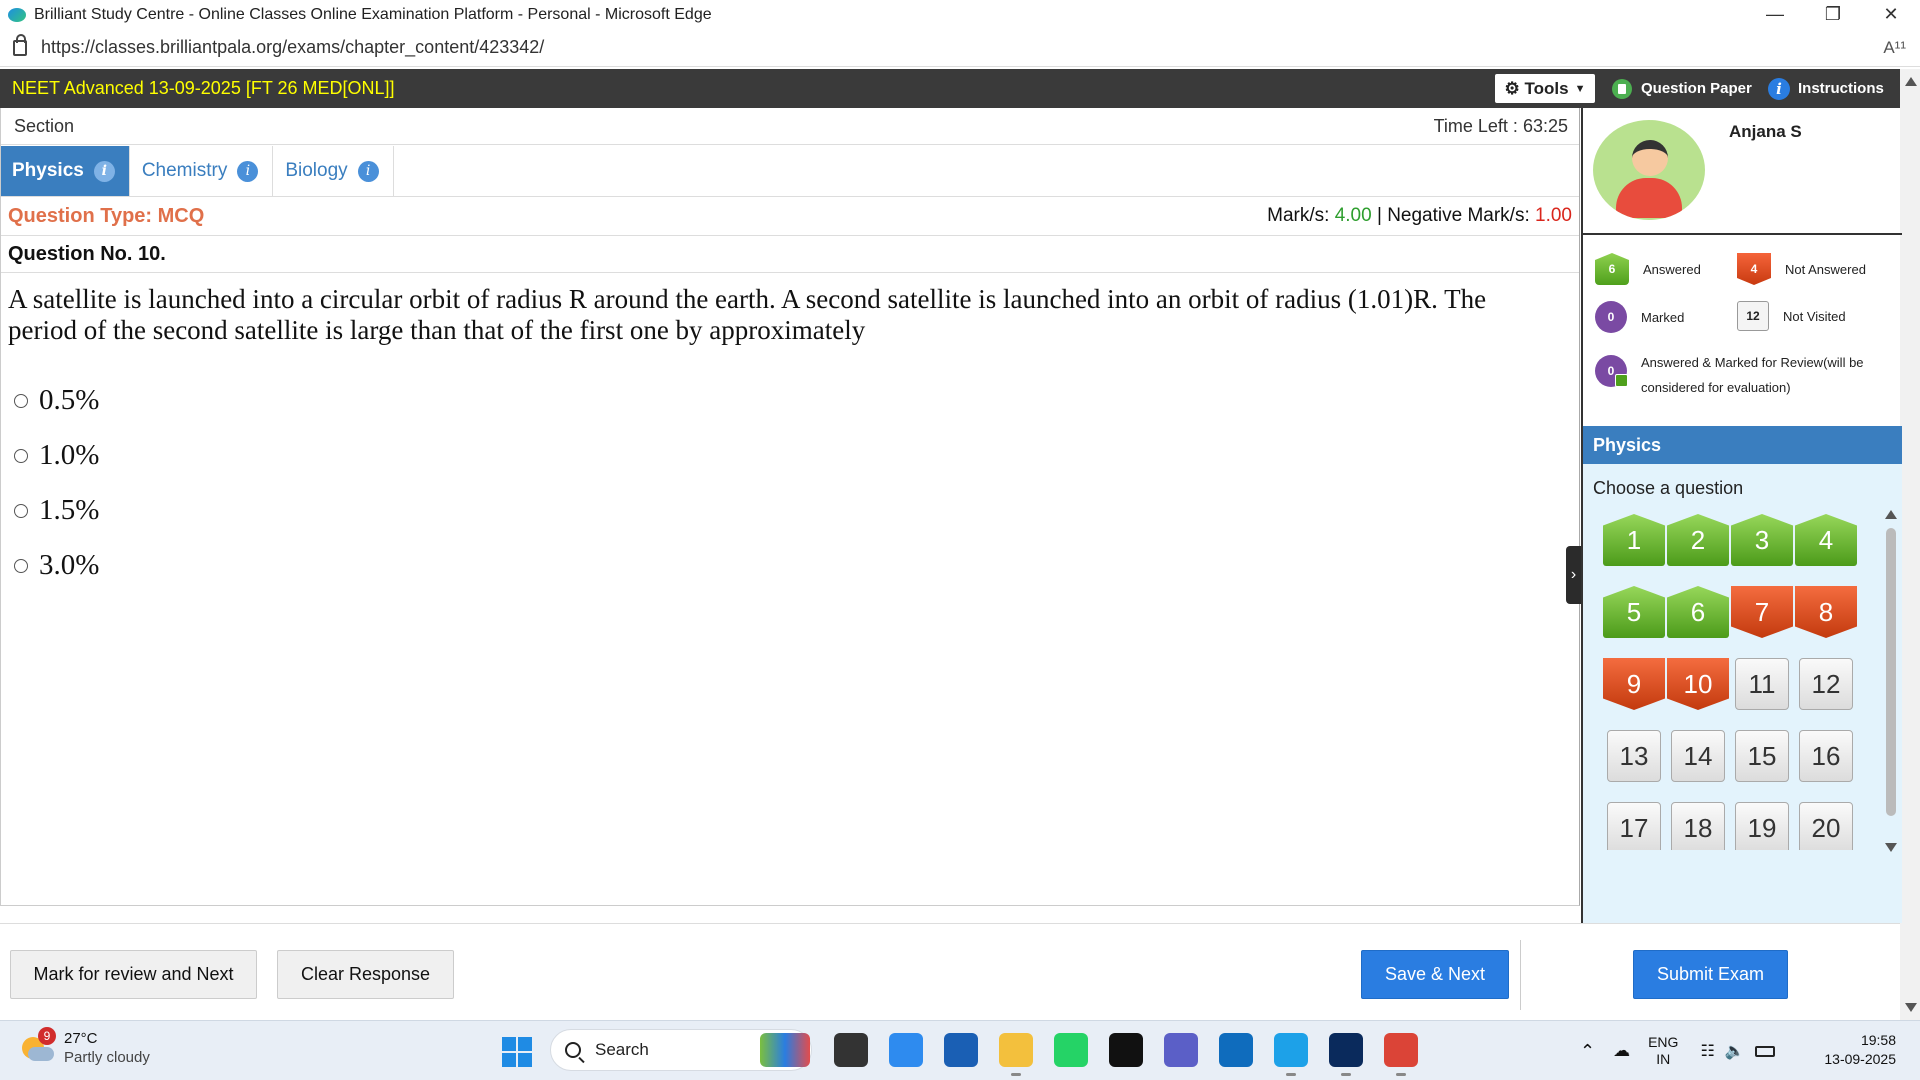  Describe the element at coordinates (1545, 125) in the screenshot. I see `time-left-value: 63:25` at that location.